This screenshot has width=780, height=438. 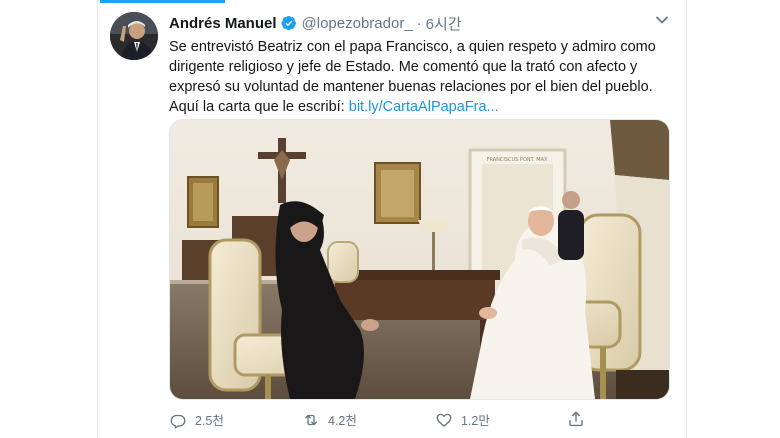 What do you see at coordinates (475, 421) in the screenshot?
I see `like-count: 1.2만` at bounding box center [475, 421].